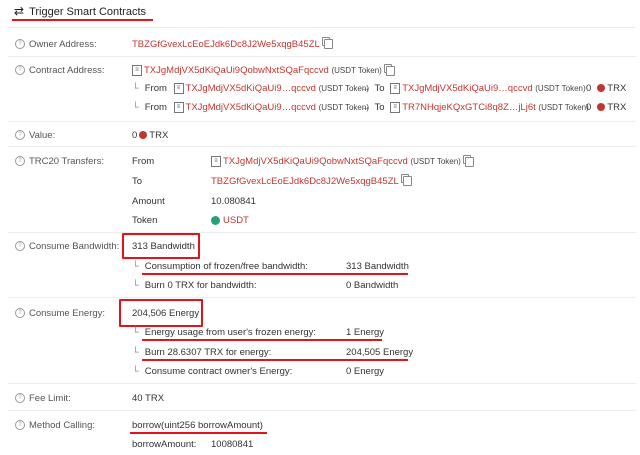 This screenshot has width=640, height=455. What do you see at coordinates (55, 425) in the screenshot?
I see `method-calling-label: ? Method Calling:` at bounding box center [55, 425].